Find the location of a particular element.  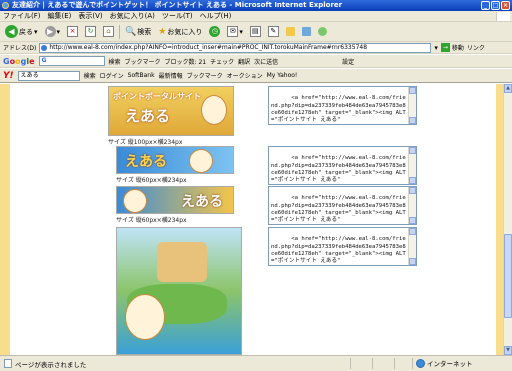

search-button: 🔍 検索 is located at coordinates (138, 32).